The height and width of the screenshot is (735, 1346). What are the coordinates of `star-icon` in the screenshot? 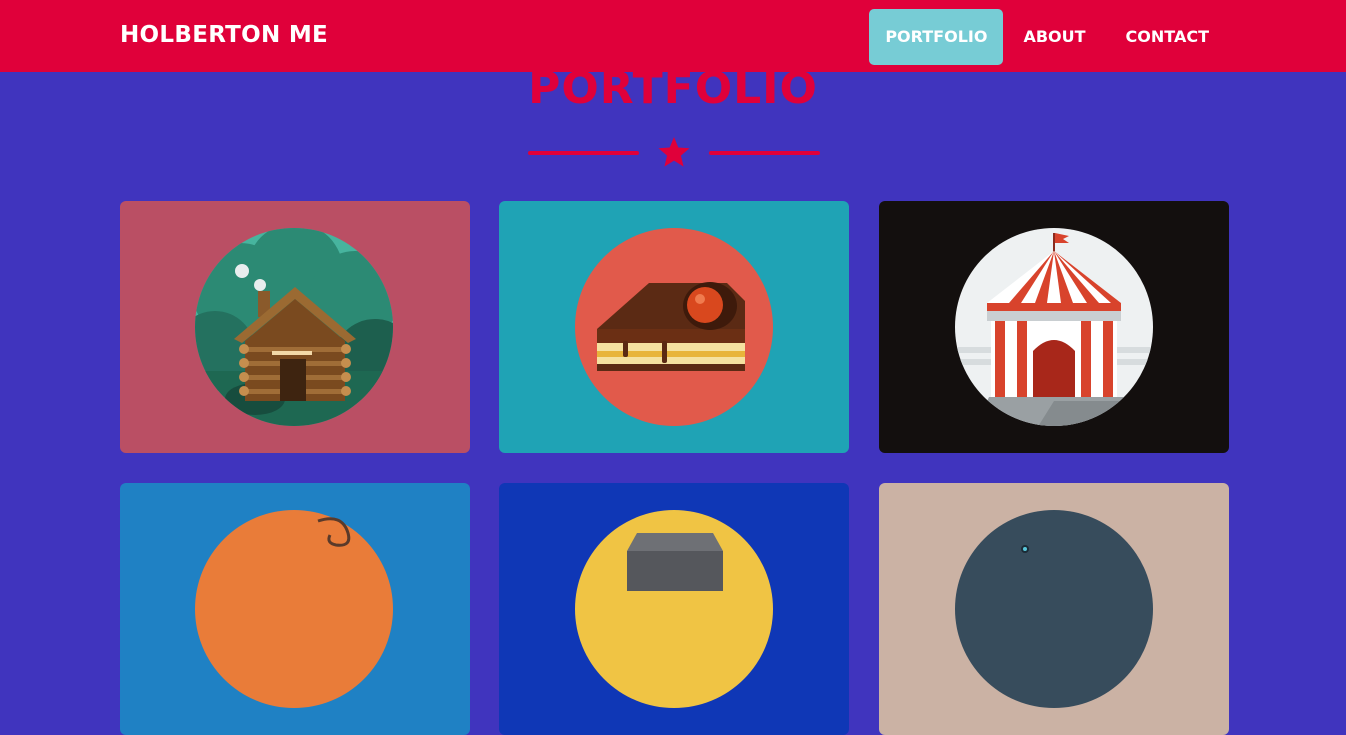 It's located at (674, 152).